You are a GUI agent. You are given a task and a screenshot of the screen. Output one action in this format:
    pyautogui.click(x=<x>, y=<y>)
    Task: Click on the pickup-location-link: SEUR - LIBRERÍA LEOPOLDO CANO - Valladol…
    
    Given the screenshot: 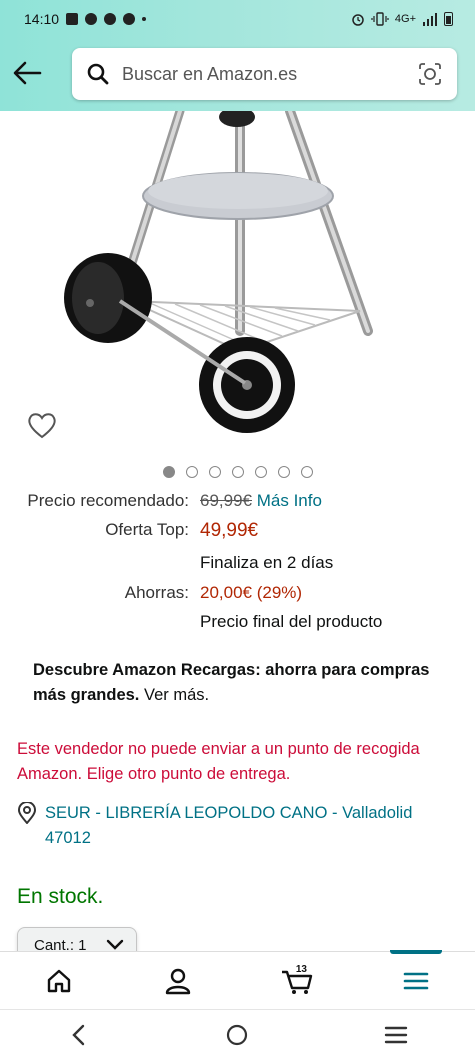 What is the action you would take?
    pyautogui.click(x=237, y=826)
    